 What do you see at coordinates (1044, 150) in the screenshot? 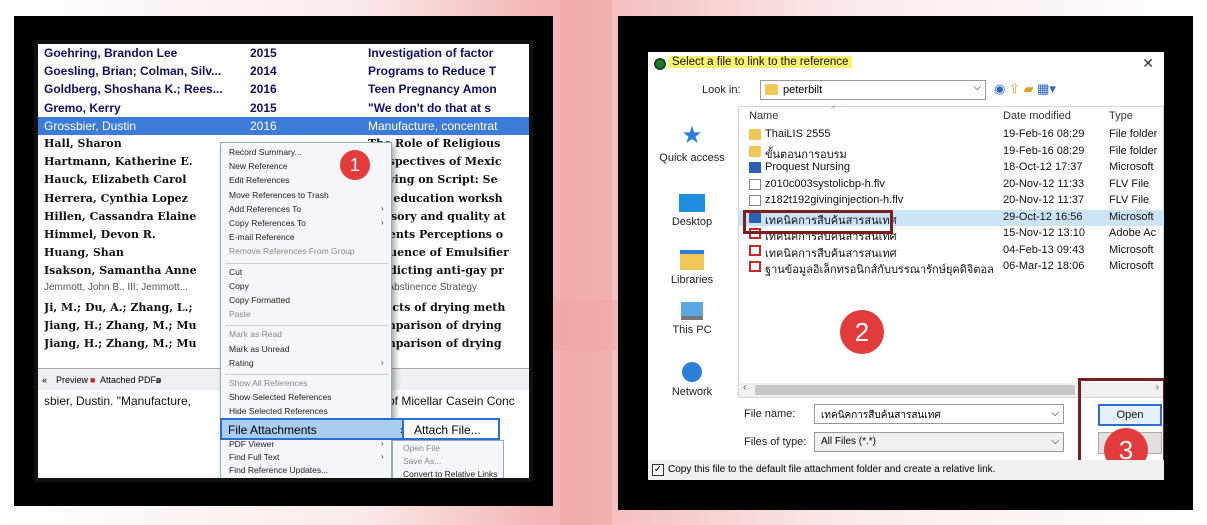
I see `file-date: 19-Feb-16 08:29` at bounding box center [1044, 150].